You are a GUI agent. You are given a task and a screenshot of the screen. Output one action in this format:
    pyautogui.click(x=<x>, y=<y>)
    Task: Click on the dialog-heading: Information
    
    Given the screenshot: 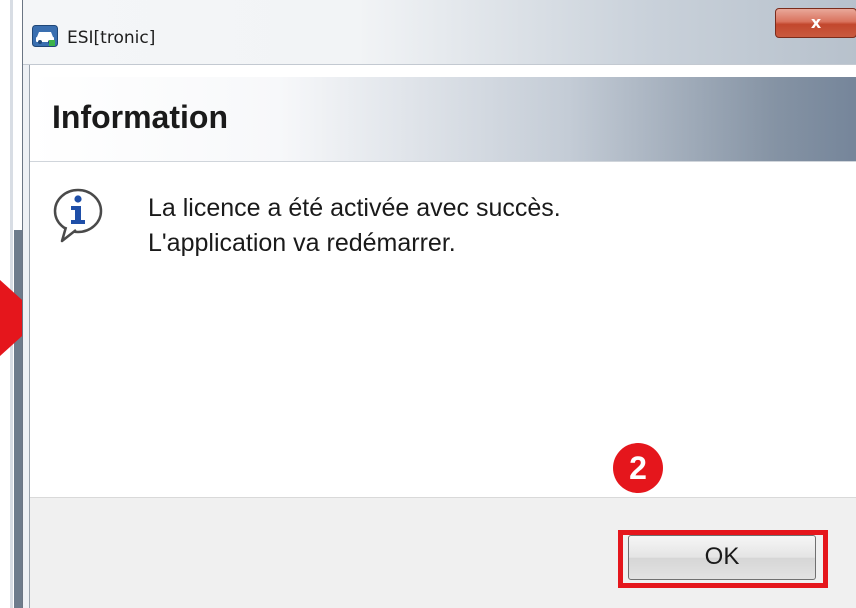 What is the action you would take?
    pyautogui.click(x=140, y=117)
    